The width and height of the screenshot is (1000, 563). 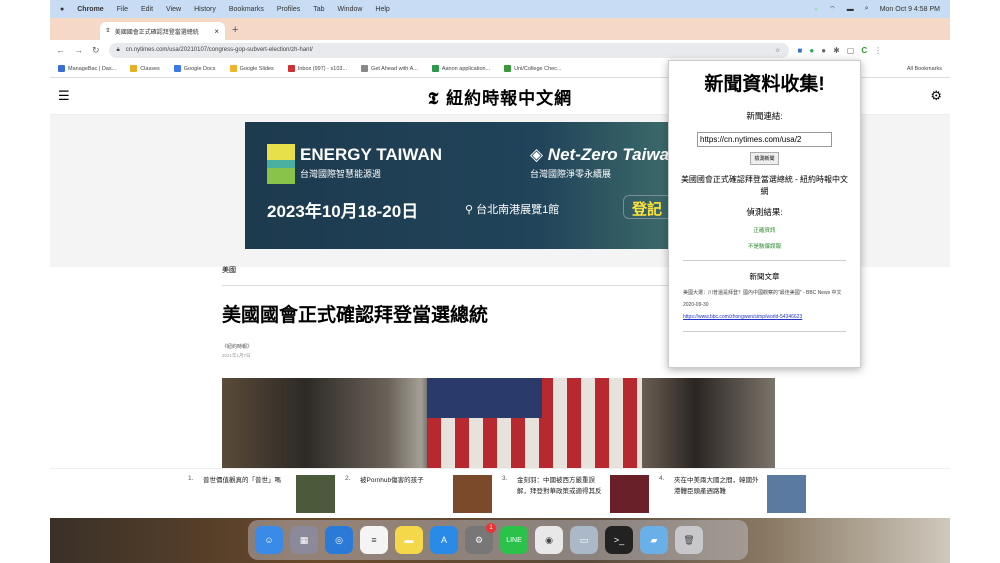 What do you see at coordinates (737, 496) in the screenshot?
I see `recommended-item: 4. 夾在中美兩大國之間，韓國外港體臣頭產週路難` at bounding box center [737, 496].